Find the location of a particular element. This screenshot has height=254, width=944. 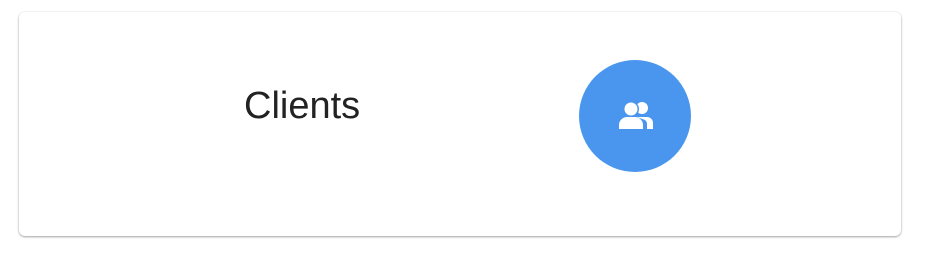

icon-badge is located at coordinates (635, 116).